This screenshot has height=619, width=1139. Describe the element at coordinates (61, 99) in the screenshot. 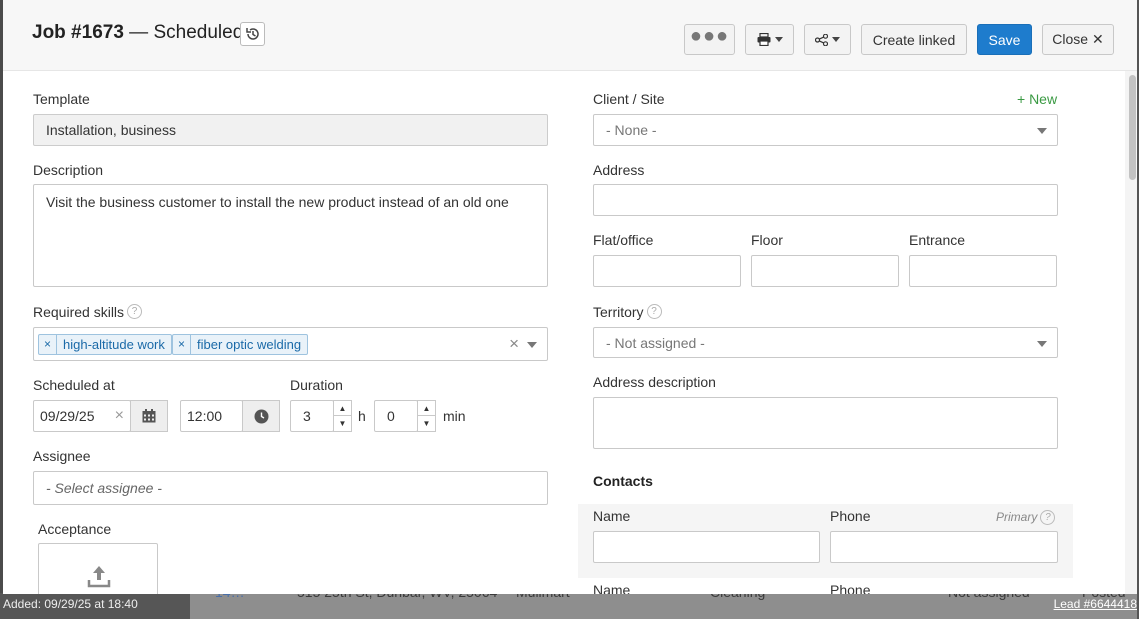

I see `template-label: Template` at that location.